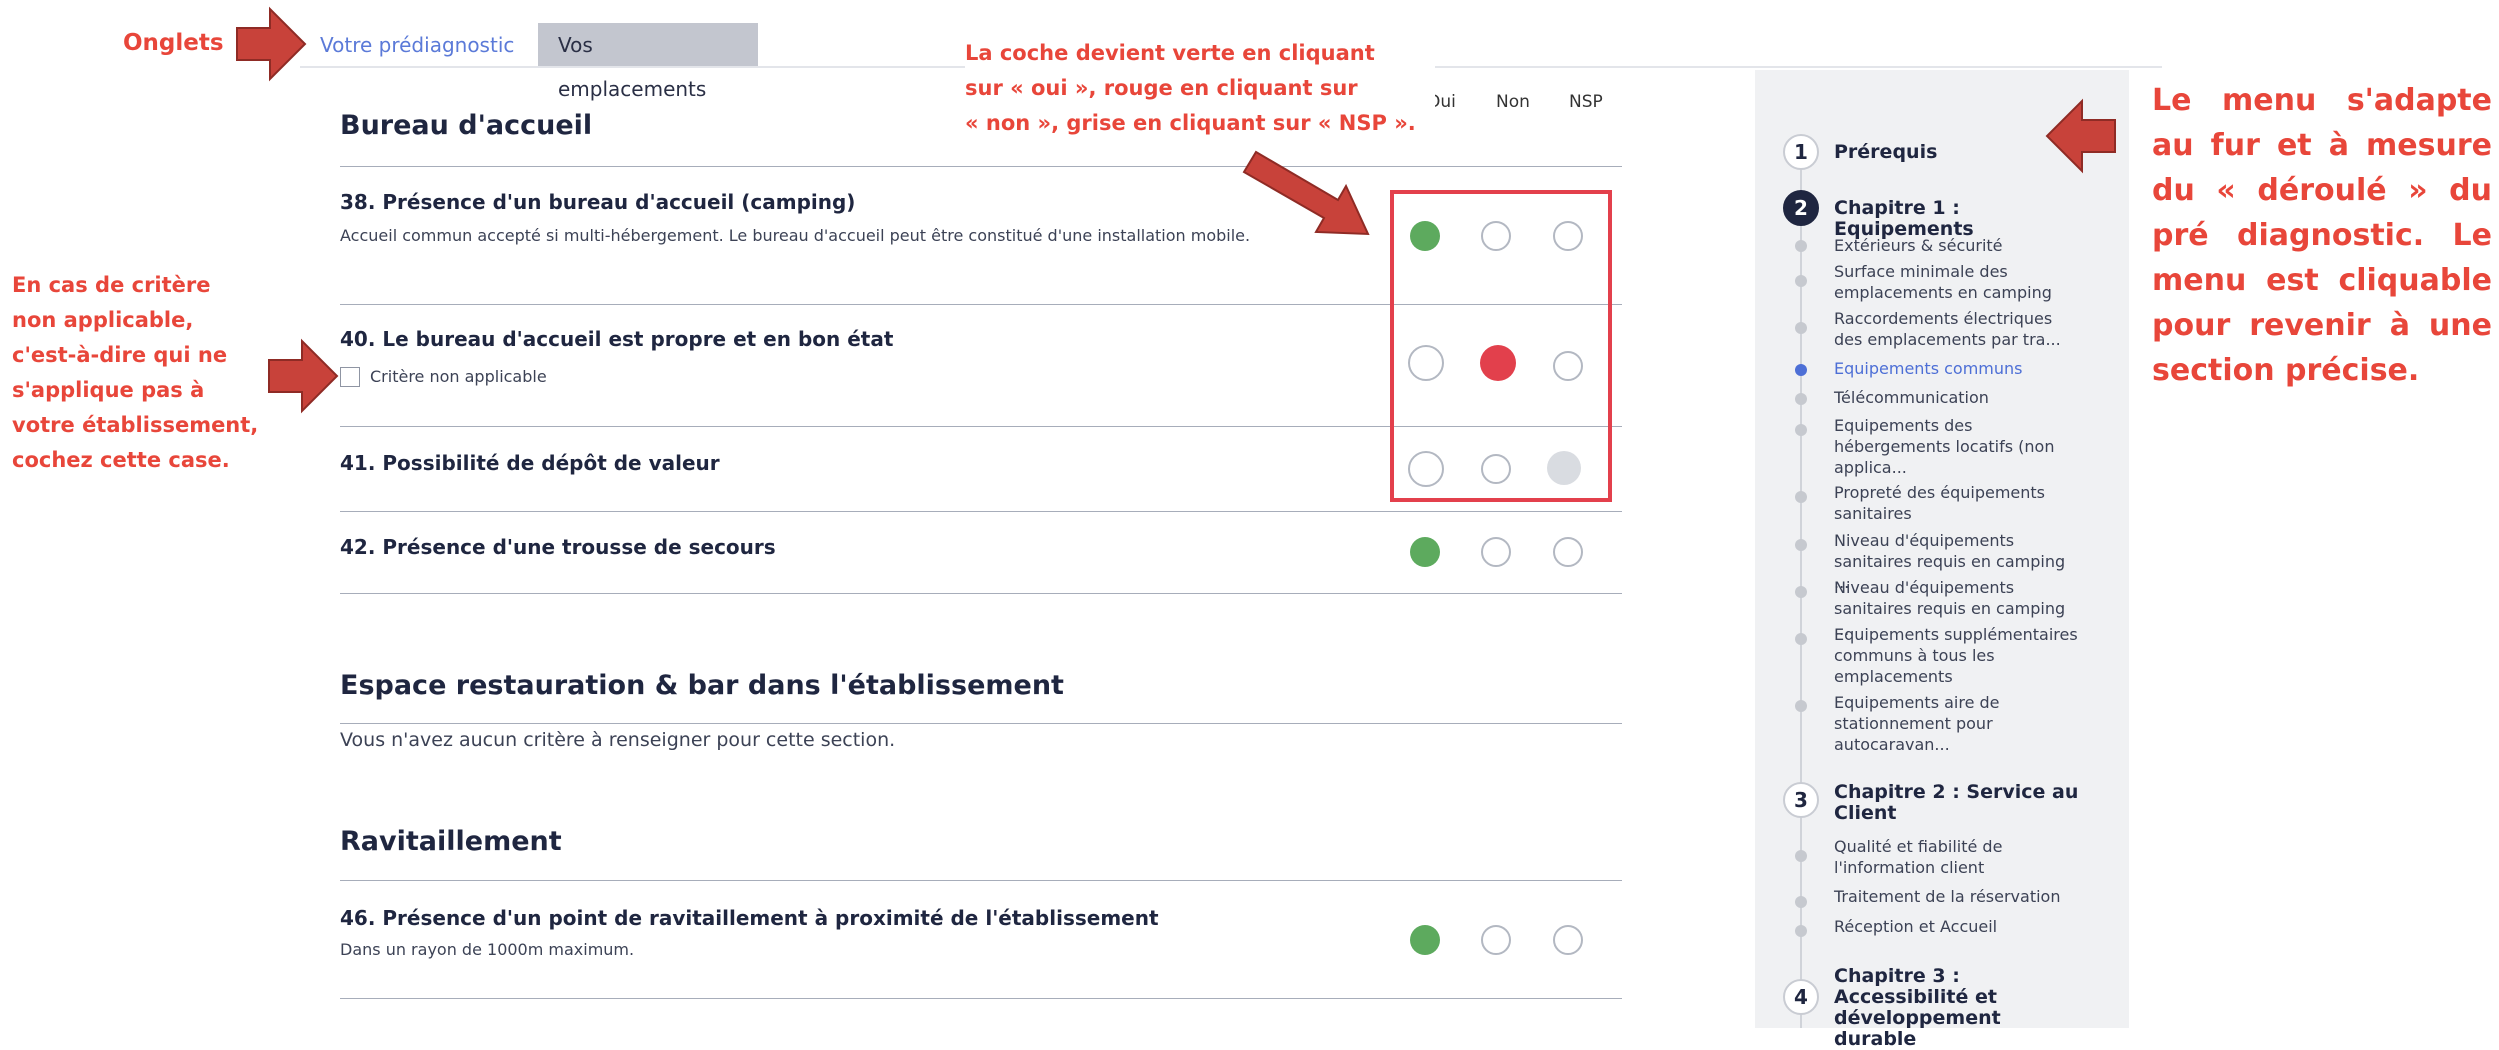 Image resolution: width=2499 pixels, height=1050 pixels. Describe the element at coordinates (530, 463) in the screenshot. I see `criterion-title: 41. Possibilité de dépôt de valeur` at that location.